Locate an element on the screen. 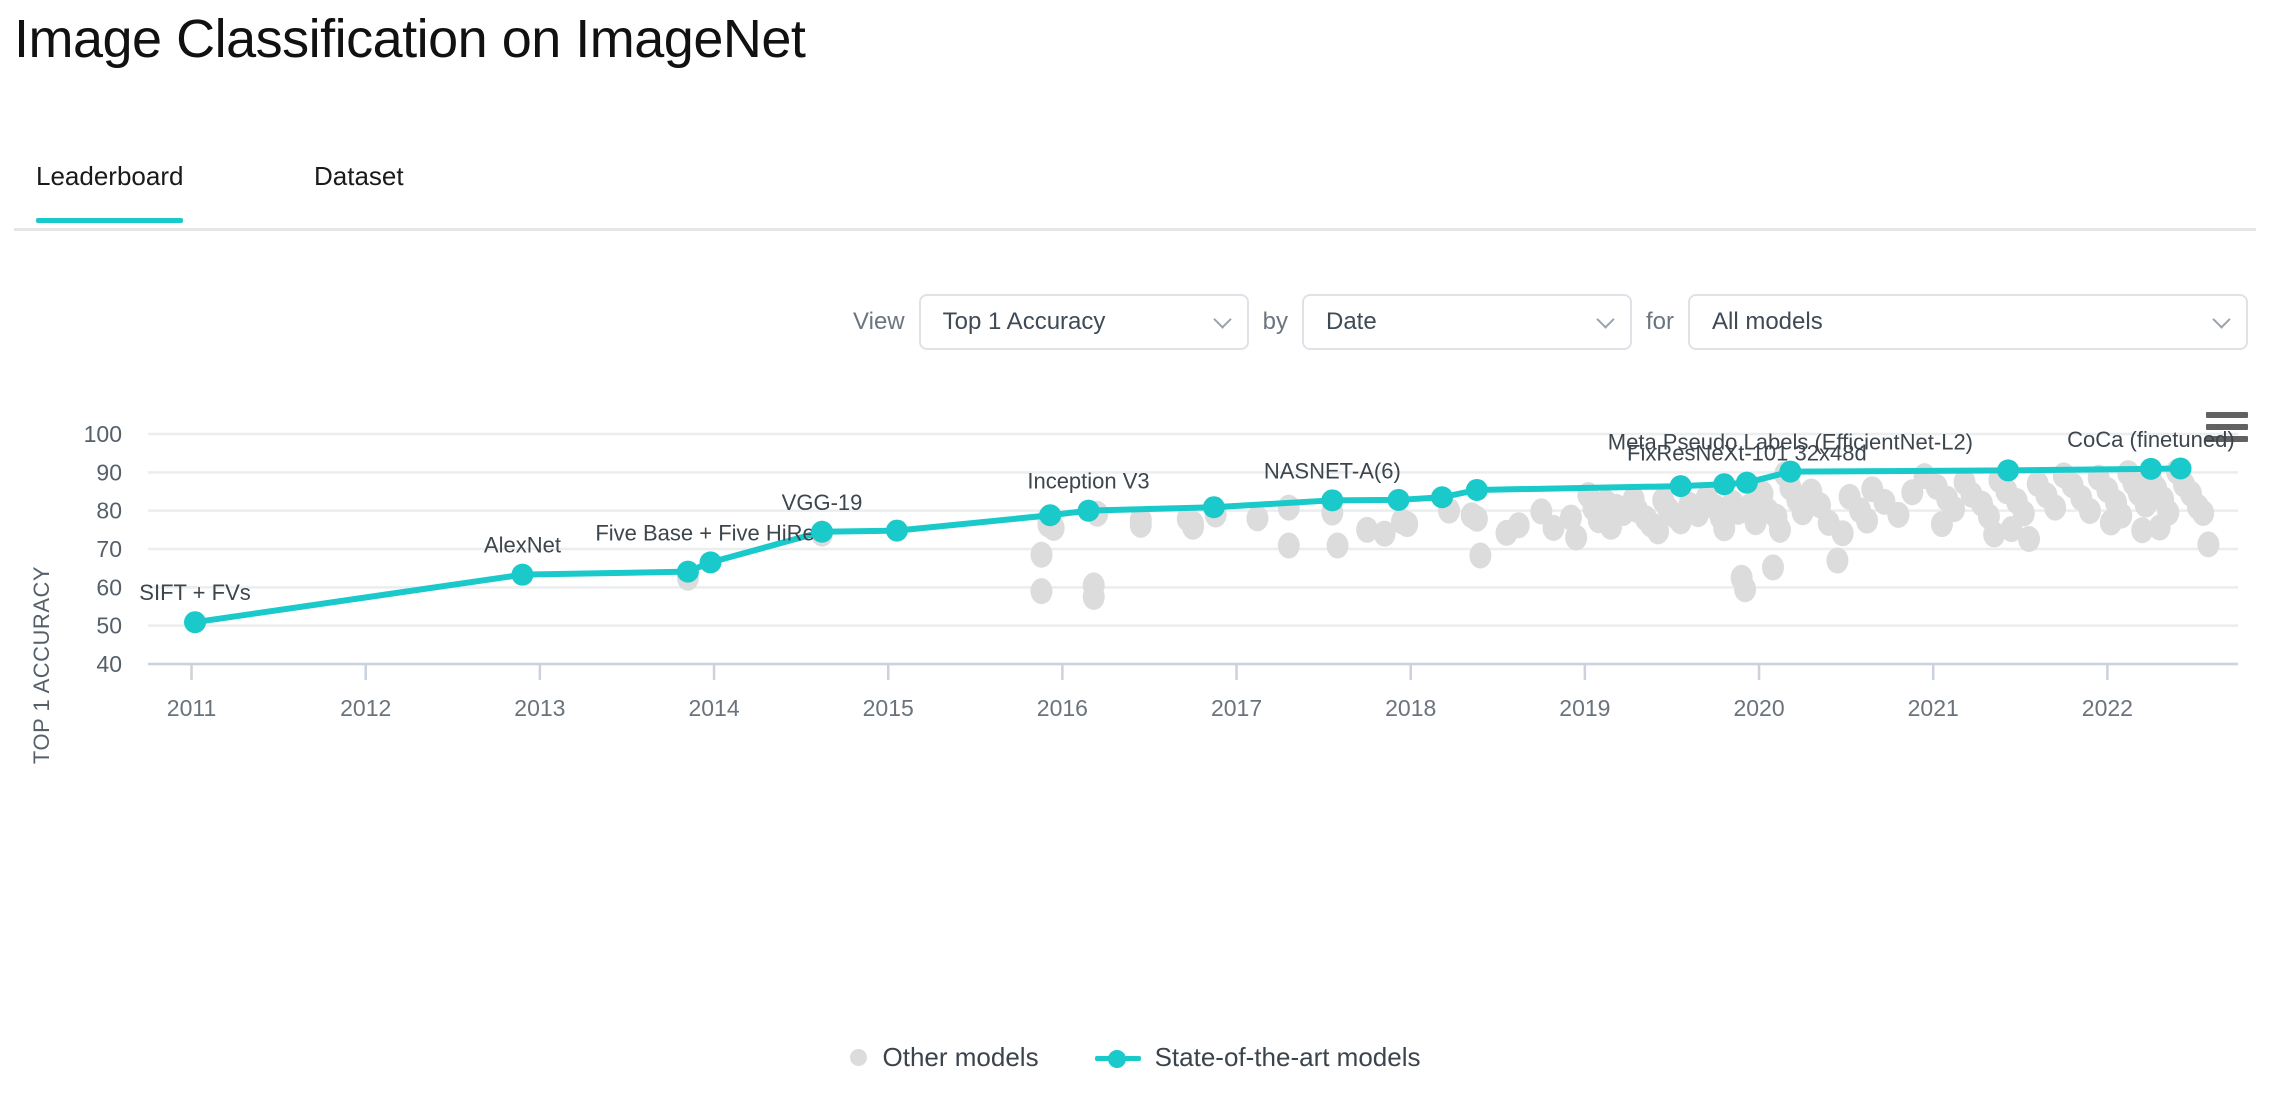  x-axis-tick: 2014 is located at coordinates (713, 708).